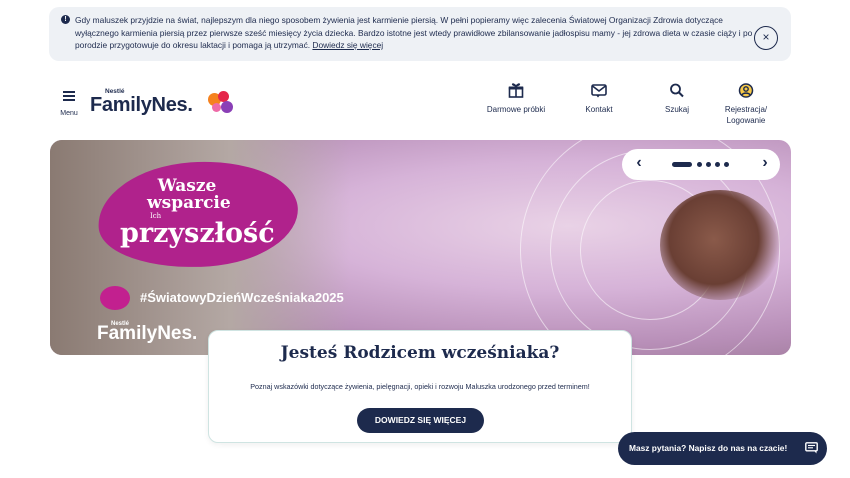 Image resolution: width=850 pixels, height=478 pixels. I want to click on mail-icon, so click(599, 91).